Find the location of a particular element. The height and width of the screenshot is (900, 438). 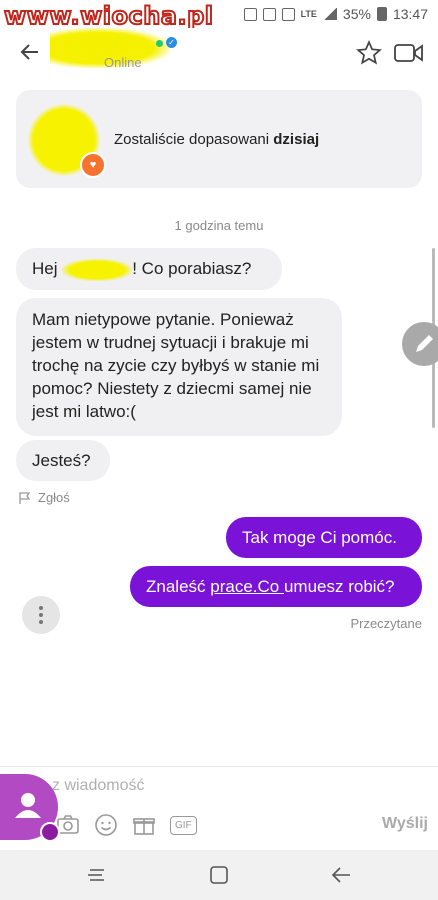

match-text: Zostaliście dopasowani dzisiaj is located at coordinates (217, 139).